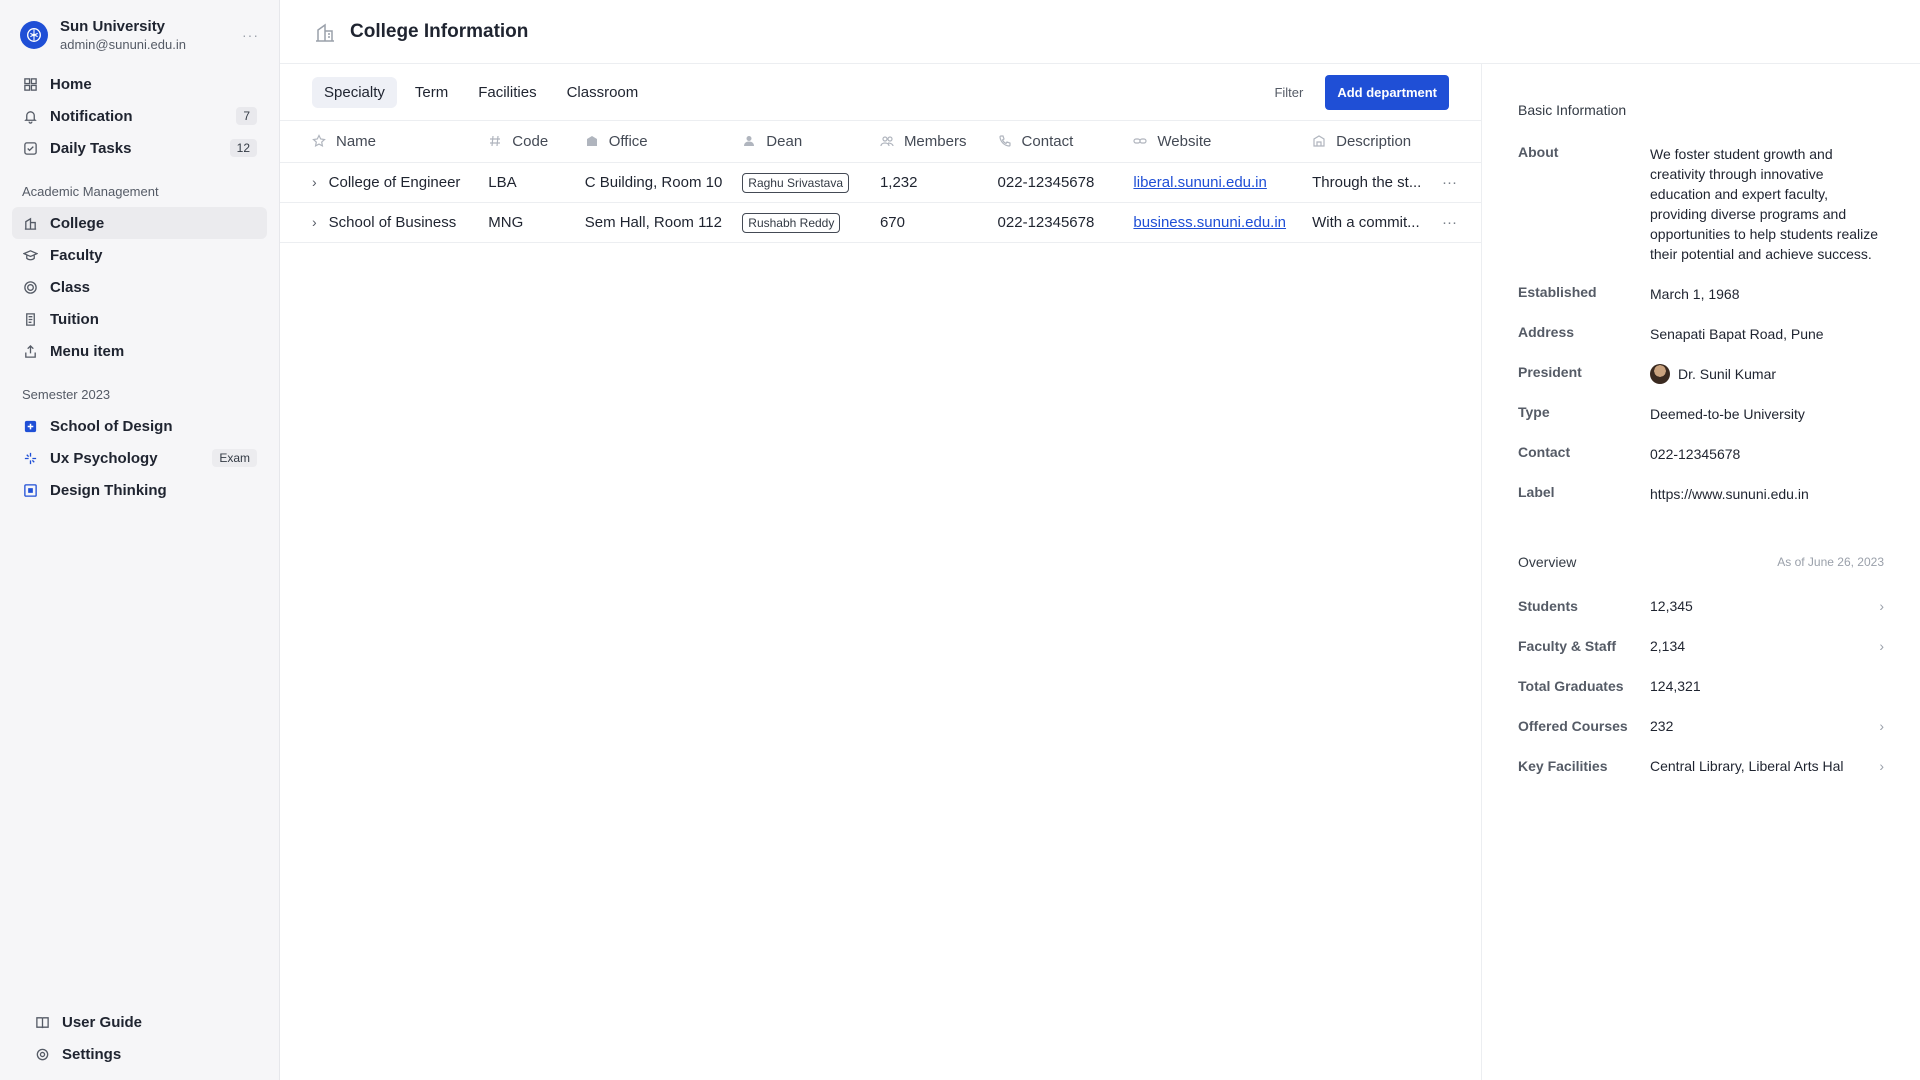 The height and width of the screenshot is (1080, 1920). Describe the element at coordinates (1727, 374) in the screenshot. I see `president-name: Dr. Sunil Kumar` at that location.